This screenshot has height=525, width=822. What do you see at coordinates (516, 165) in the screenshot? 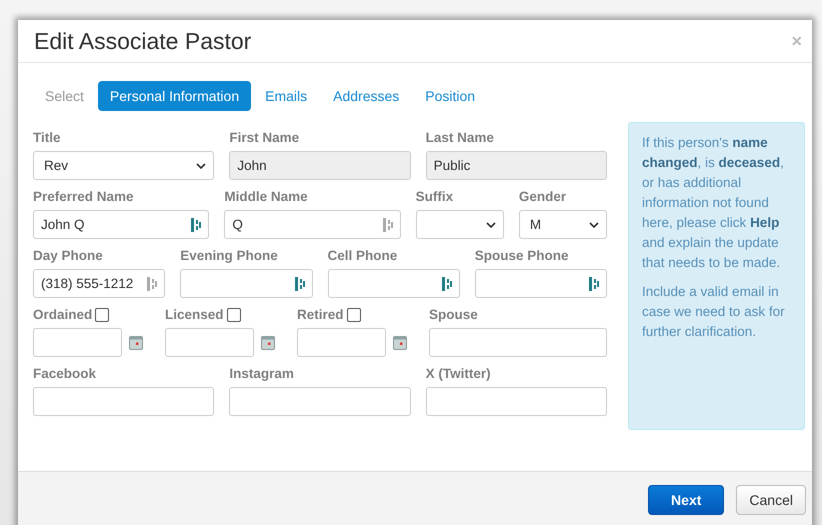
I see `input-field: Public` at bounding box center [516, 165].